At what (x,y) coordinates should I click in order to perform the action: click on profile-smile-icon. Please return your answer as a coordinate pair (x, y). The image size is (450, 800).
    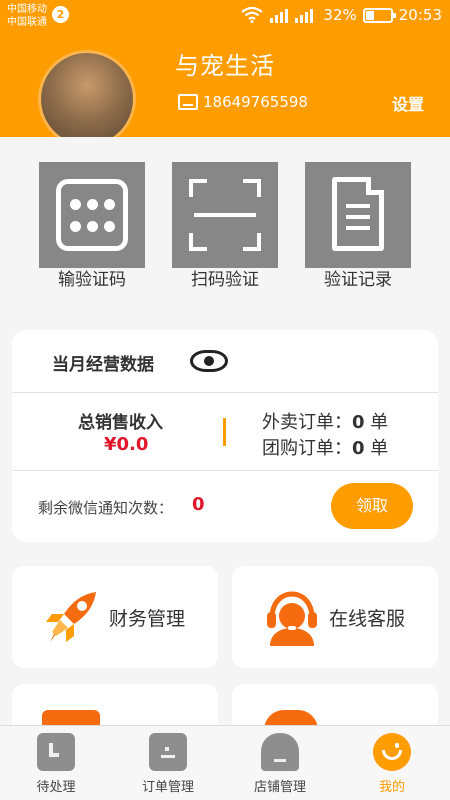
    Looking at the image, I should click on (392, 752).